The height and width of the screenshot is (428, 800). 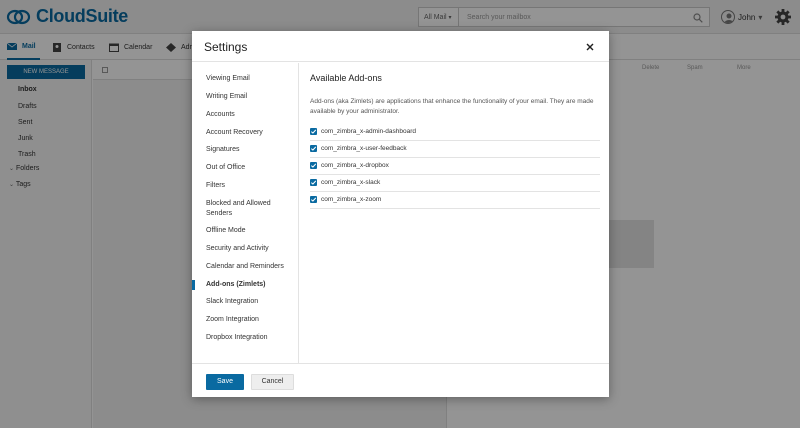 What do you see at coordinates (455, 149) in the screenshot?
I see `addon-row: com_zimbra_x-user-feedback` at bounding box center [455, 149].